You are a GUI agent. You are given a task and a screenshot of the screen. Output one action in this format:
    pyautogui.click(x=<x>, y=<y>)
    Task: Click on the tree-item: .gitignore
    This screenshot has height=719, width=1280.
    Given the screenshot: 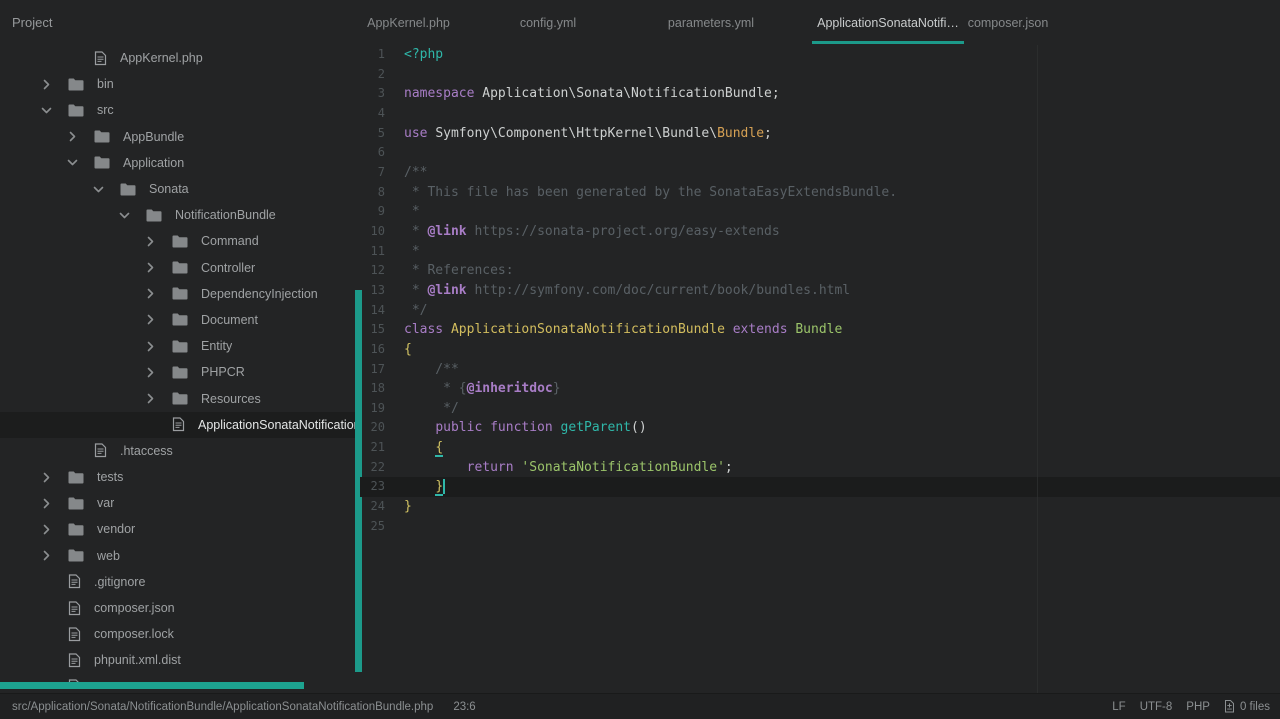 What is the action you would take?
    pyautogui.click(x=180, y=582)
    